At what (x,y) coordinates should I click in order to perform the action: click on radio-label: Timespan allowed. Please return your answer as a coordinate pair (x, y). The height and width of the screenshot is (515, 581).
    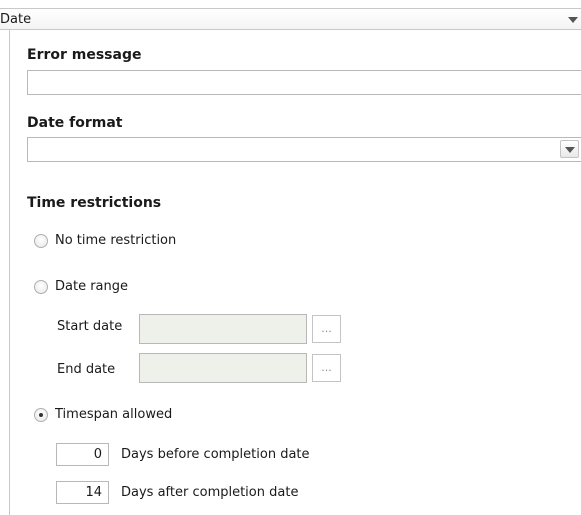
    Looking at the image, I should click on (114, 414).